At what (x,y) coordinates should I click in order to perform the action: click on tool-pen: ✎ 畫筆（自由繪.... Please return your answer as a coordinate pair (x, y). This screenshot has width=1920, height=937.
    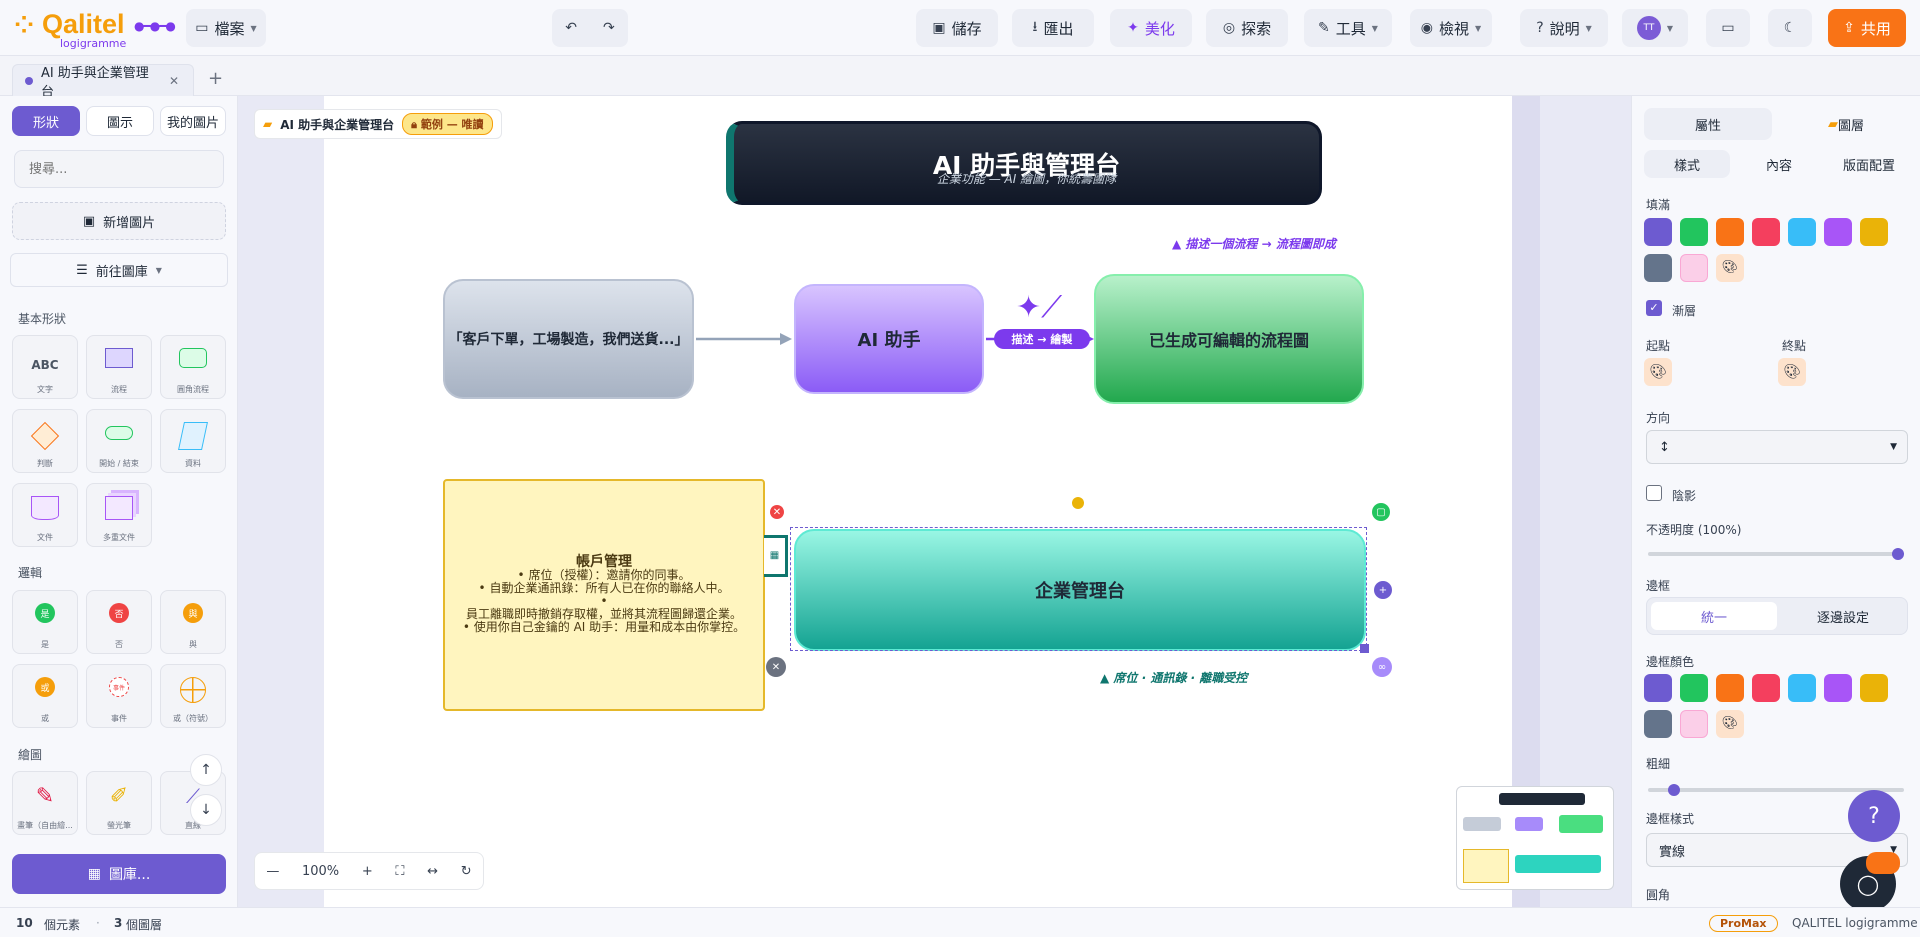
    Looking at the image, I should click on (45, 803).